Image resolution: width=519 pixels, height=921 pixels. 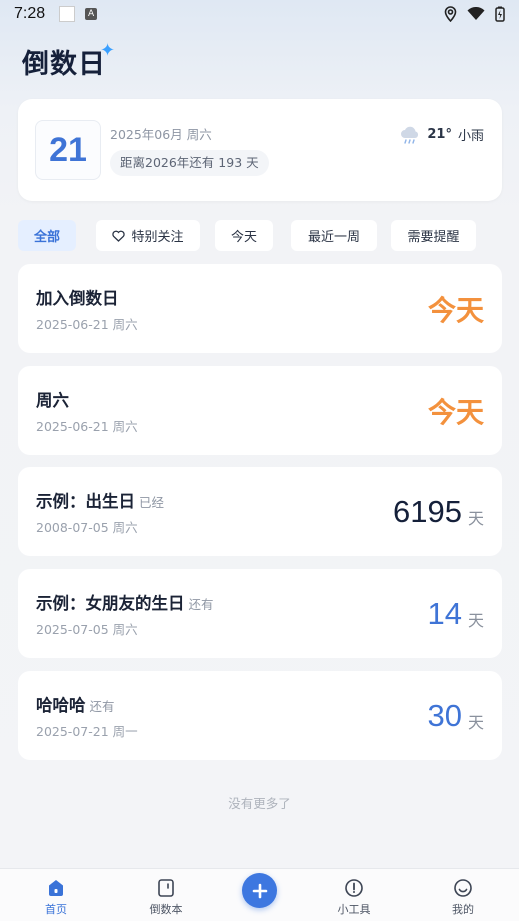 What do you see at coordinates (260, 308) in the screenshot?
I see `event-card: 加入倒数日 2025-06-21 周六 今天` at bounding box center [260, 308].